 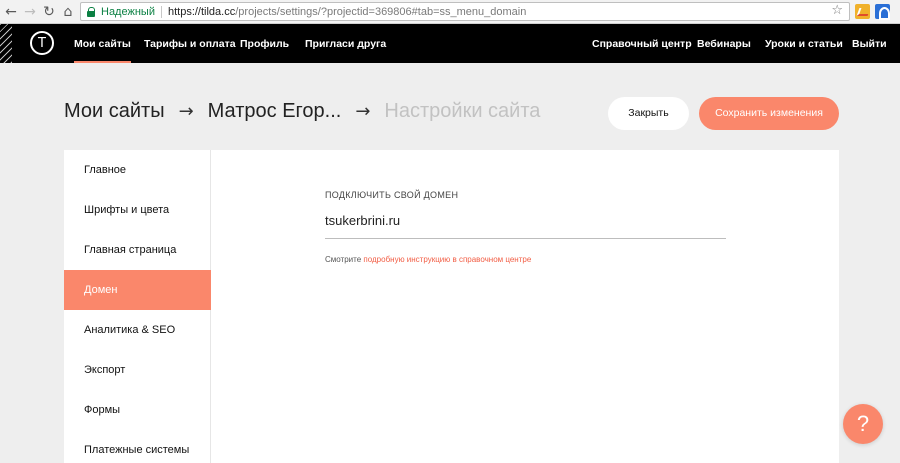 What do you see at coordinates (137, 446) in the screenshot?
I see `sidebar-item-payment-systems: Платежные системы` at bounding box center [137, 446].